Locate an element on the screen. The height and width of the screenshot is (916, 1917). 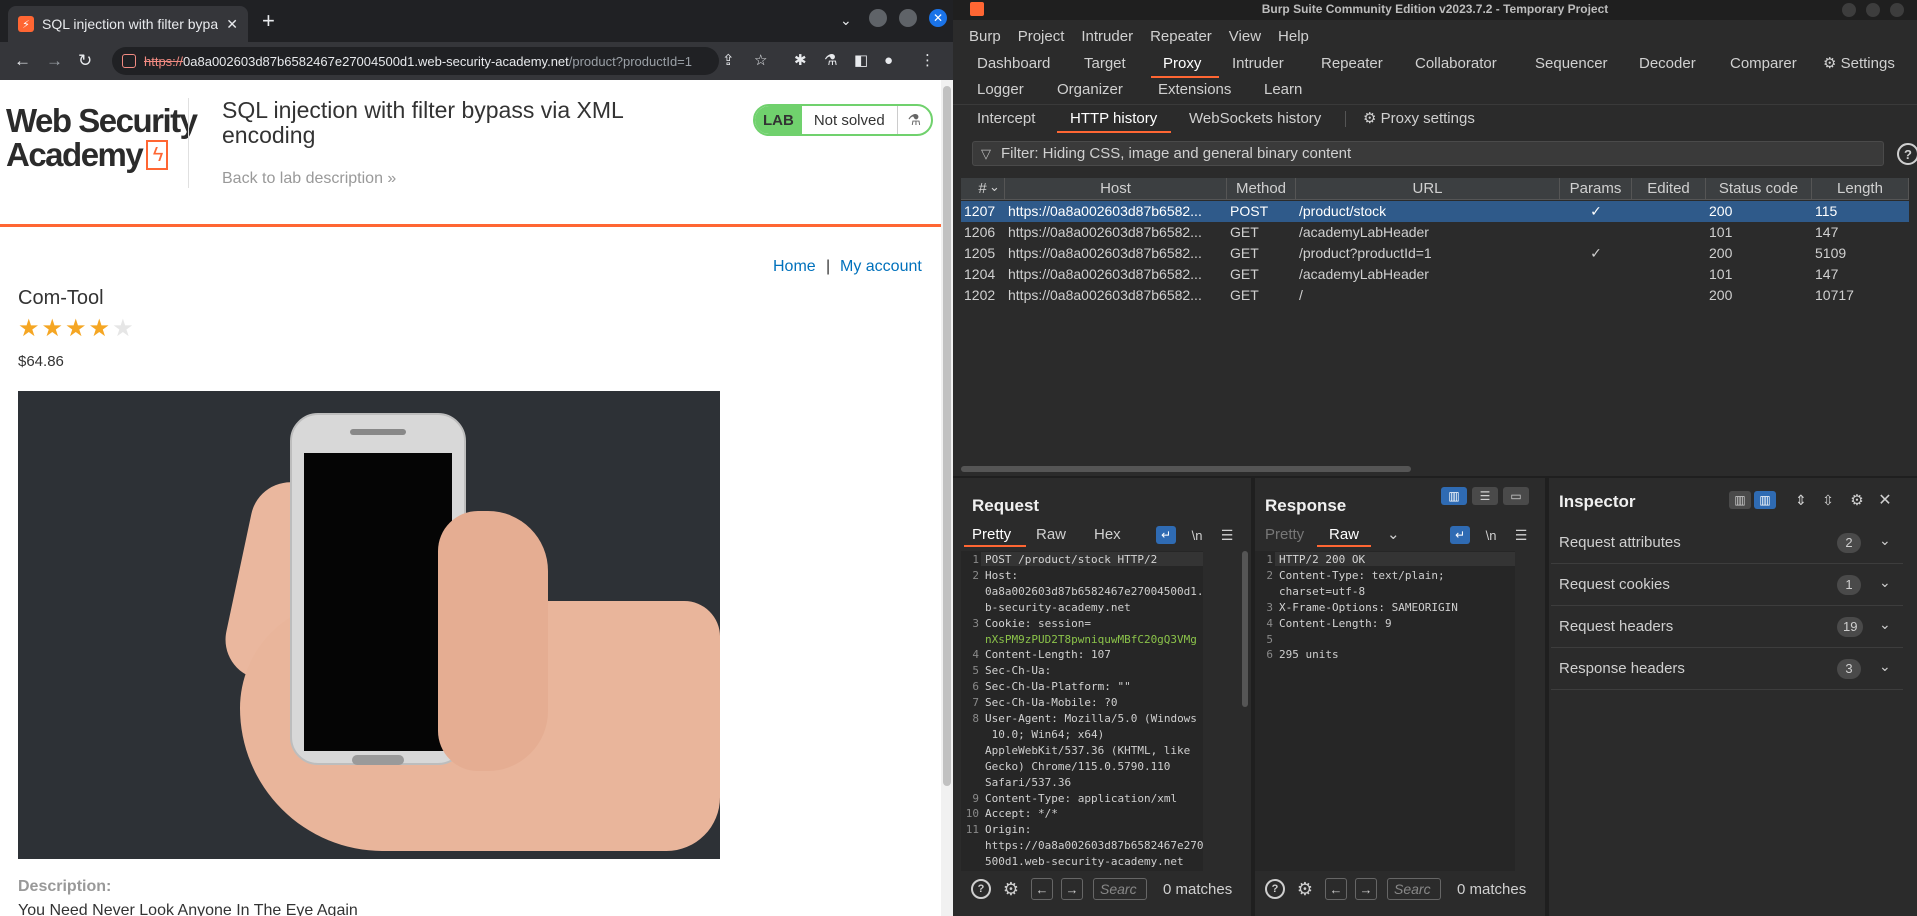
response-tab-raw: Raw is located at coordinates (1344, 535).